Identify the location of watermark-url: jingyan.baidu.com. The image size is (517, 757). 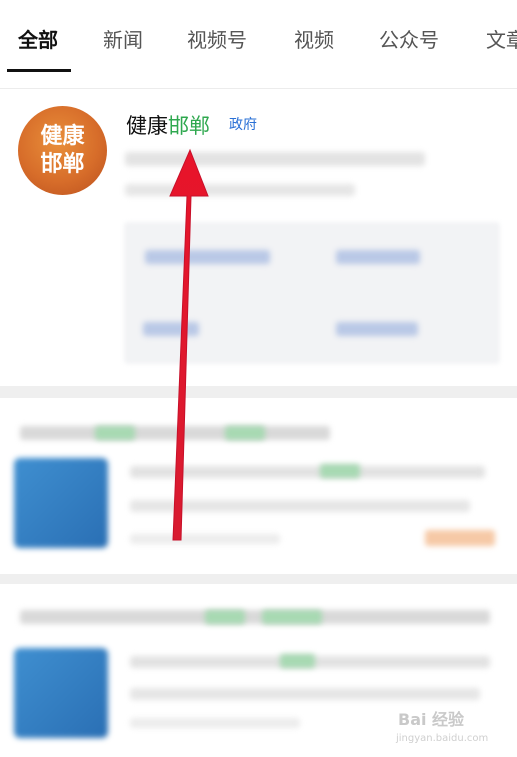
(442, 738).